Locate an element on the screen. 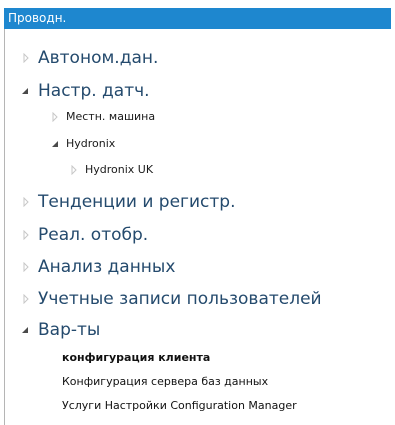 The image size is (395, 425). tree-item-konfig-servera: Конфигурация сервера баз данных is located at coordinates (165, 382).